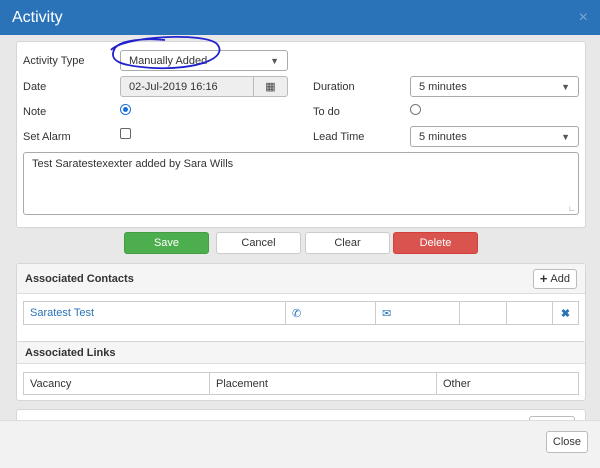 The height and width of the screenshot is (468, 600). I want to click on contact-remove-cell: ✖, so click(565, 313).